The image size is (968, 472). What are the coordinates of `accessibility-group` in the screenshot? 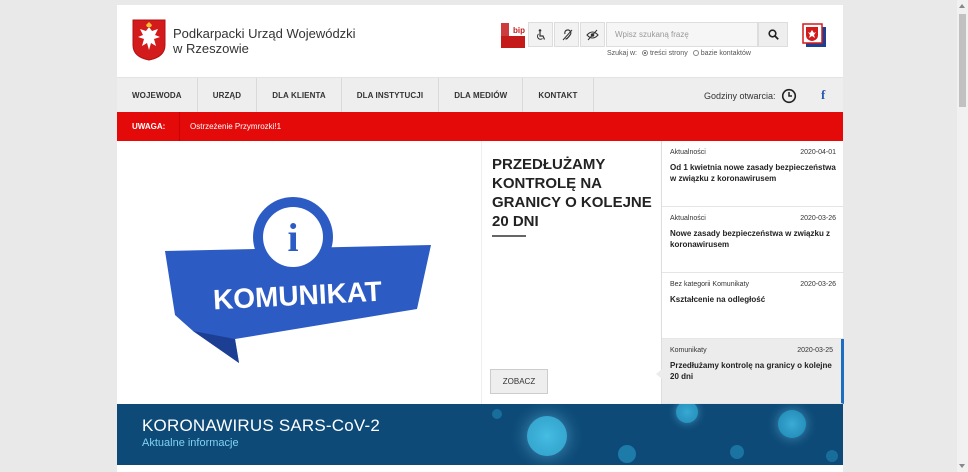 It's located at (567, 34).